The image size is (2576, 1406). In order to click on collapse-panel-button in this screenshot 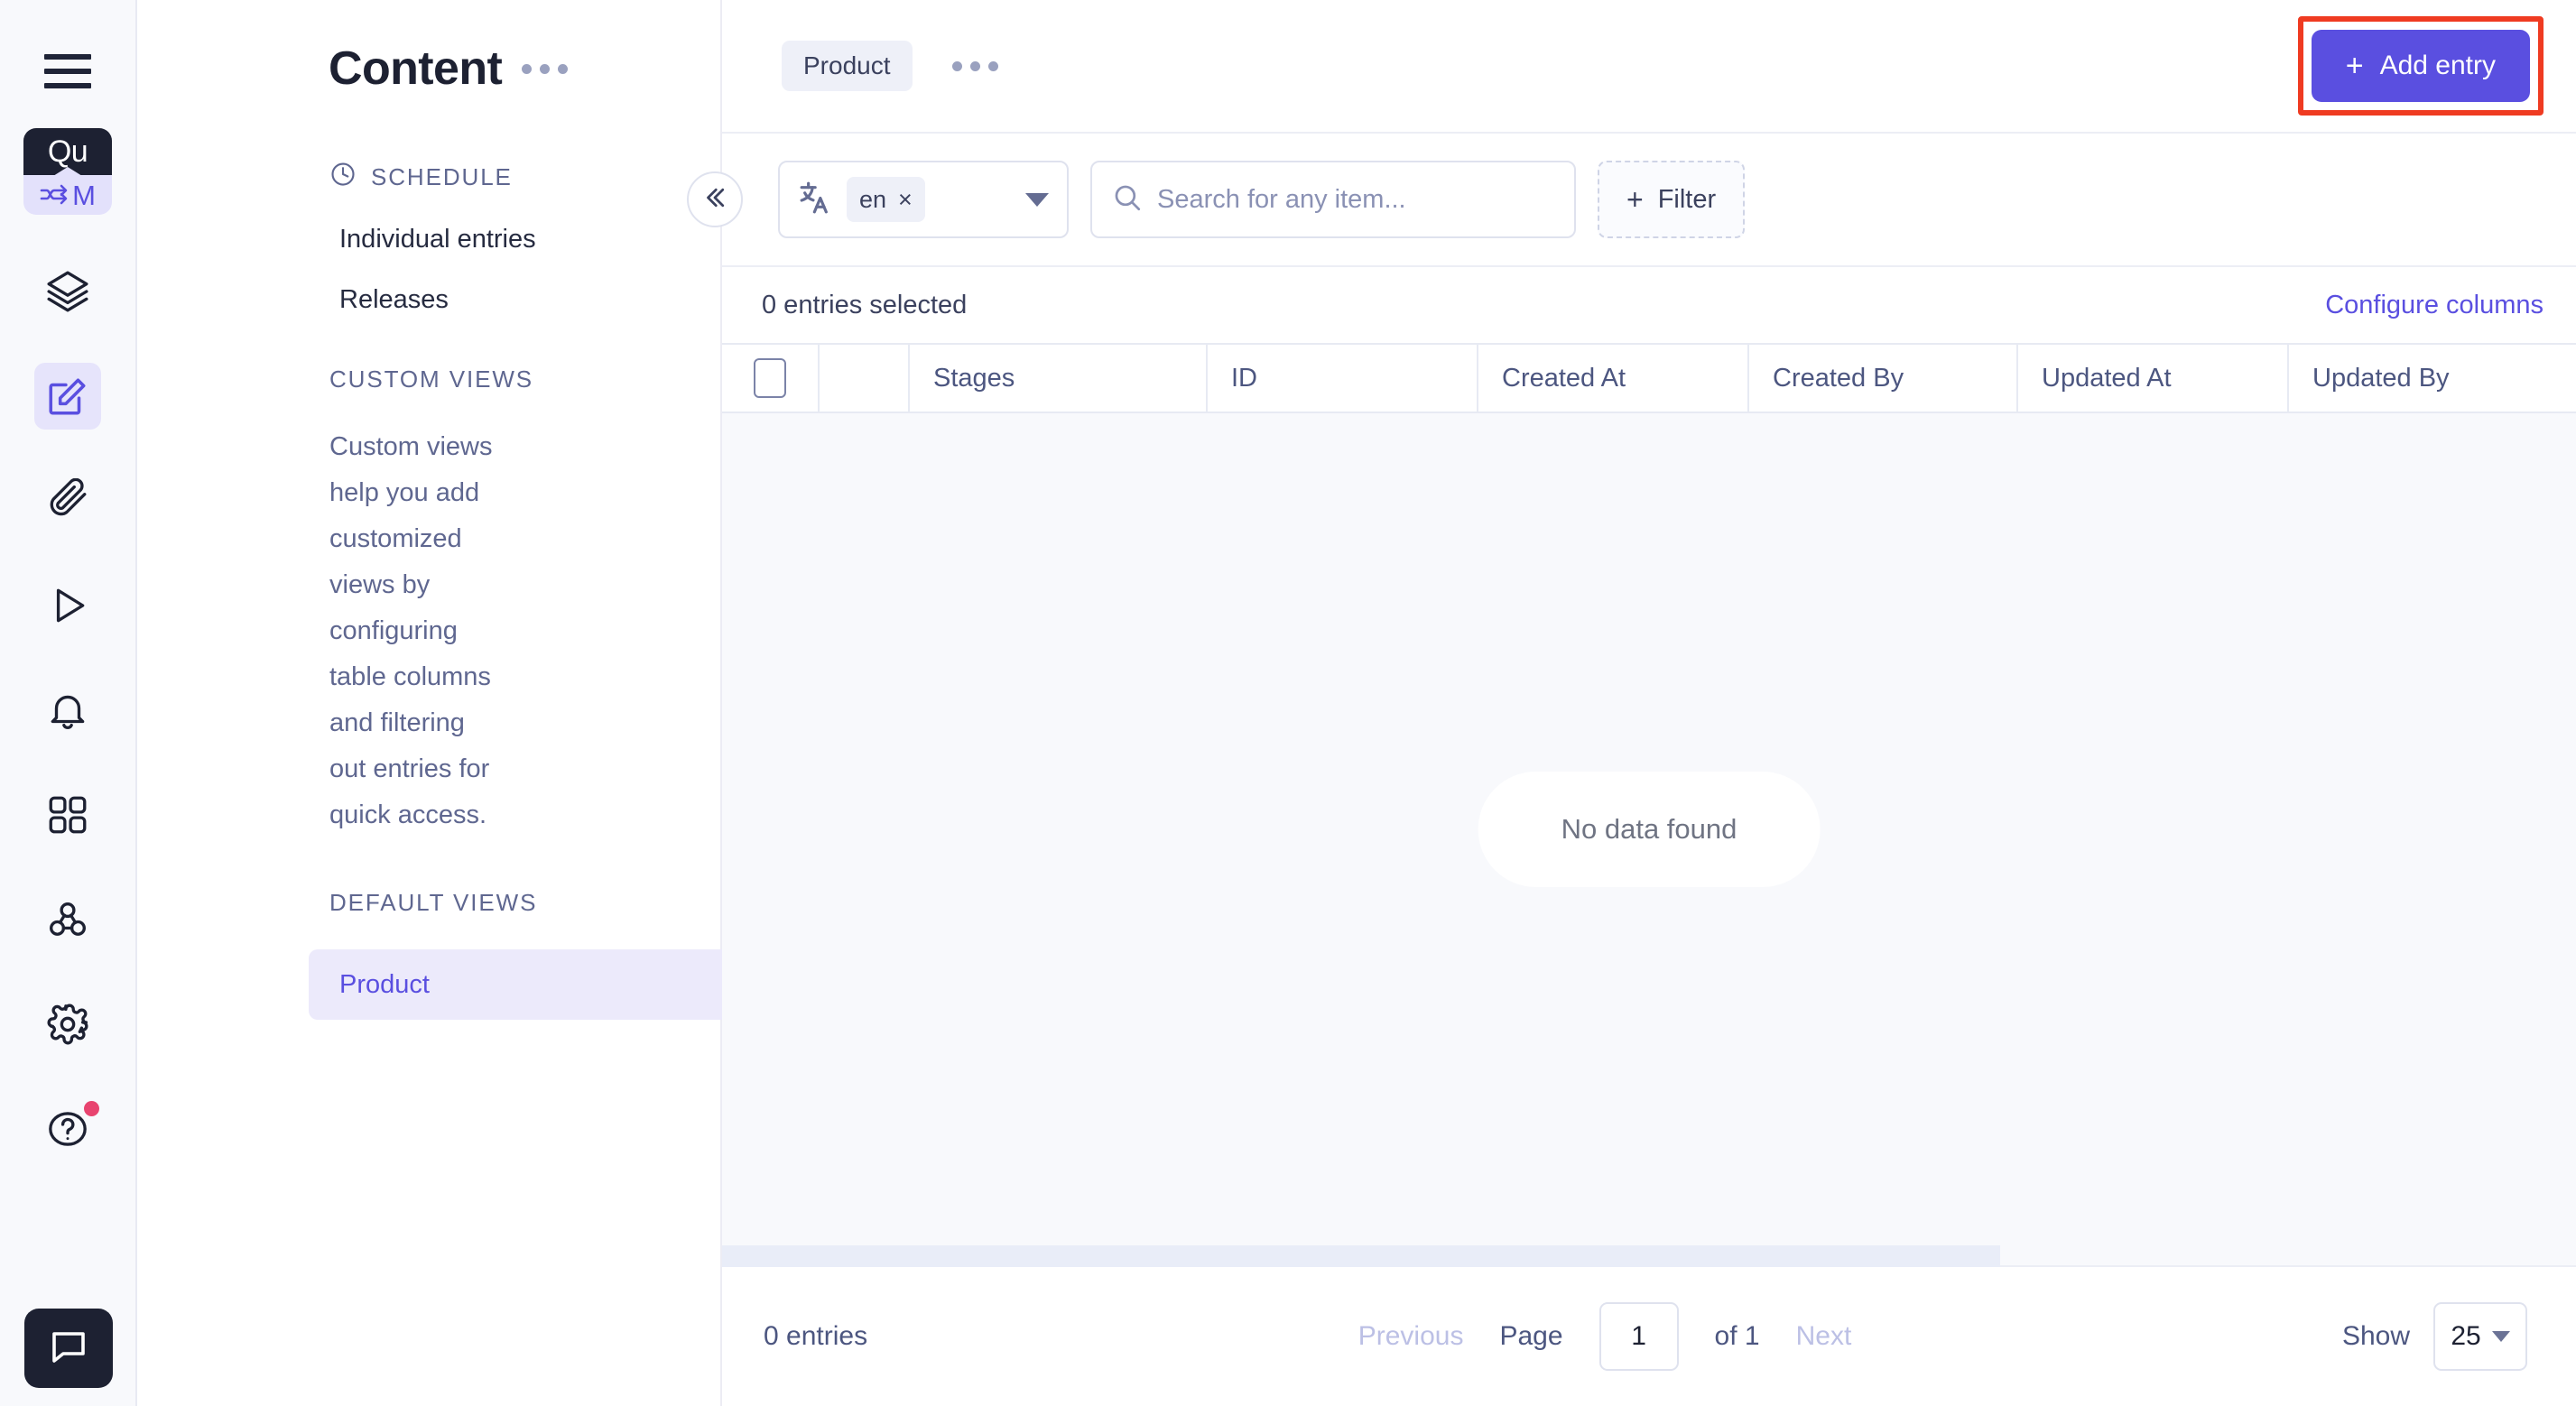, I will do `click(715, 199)`.